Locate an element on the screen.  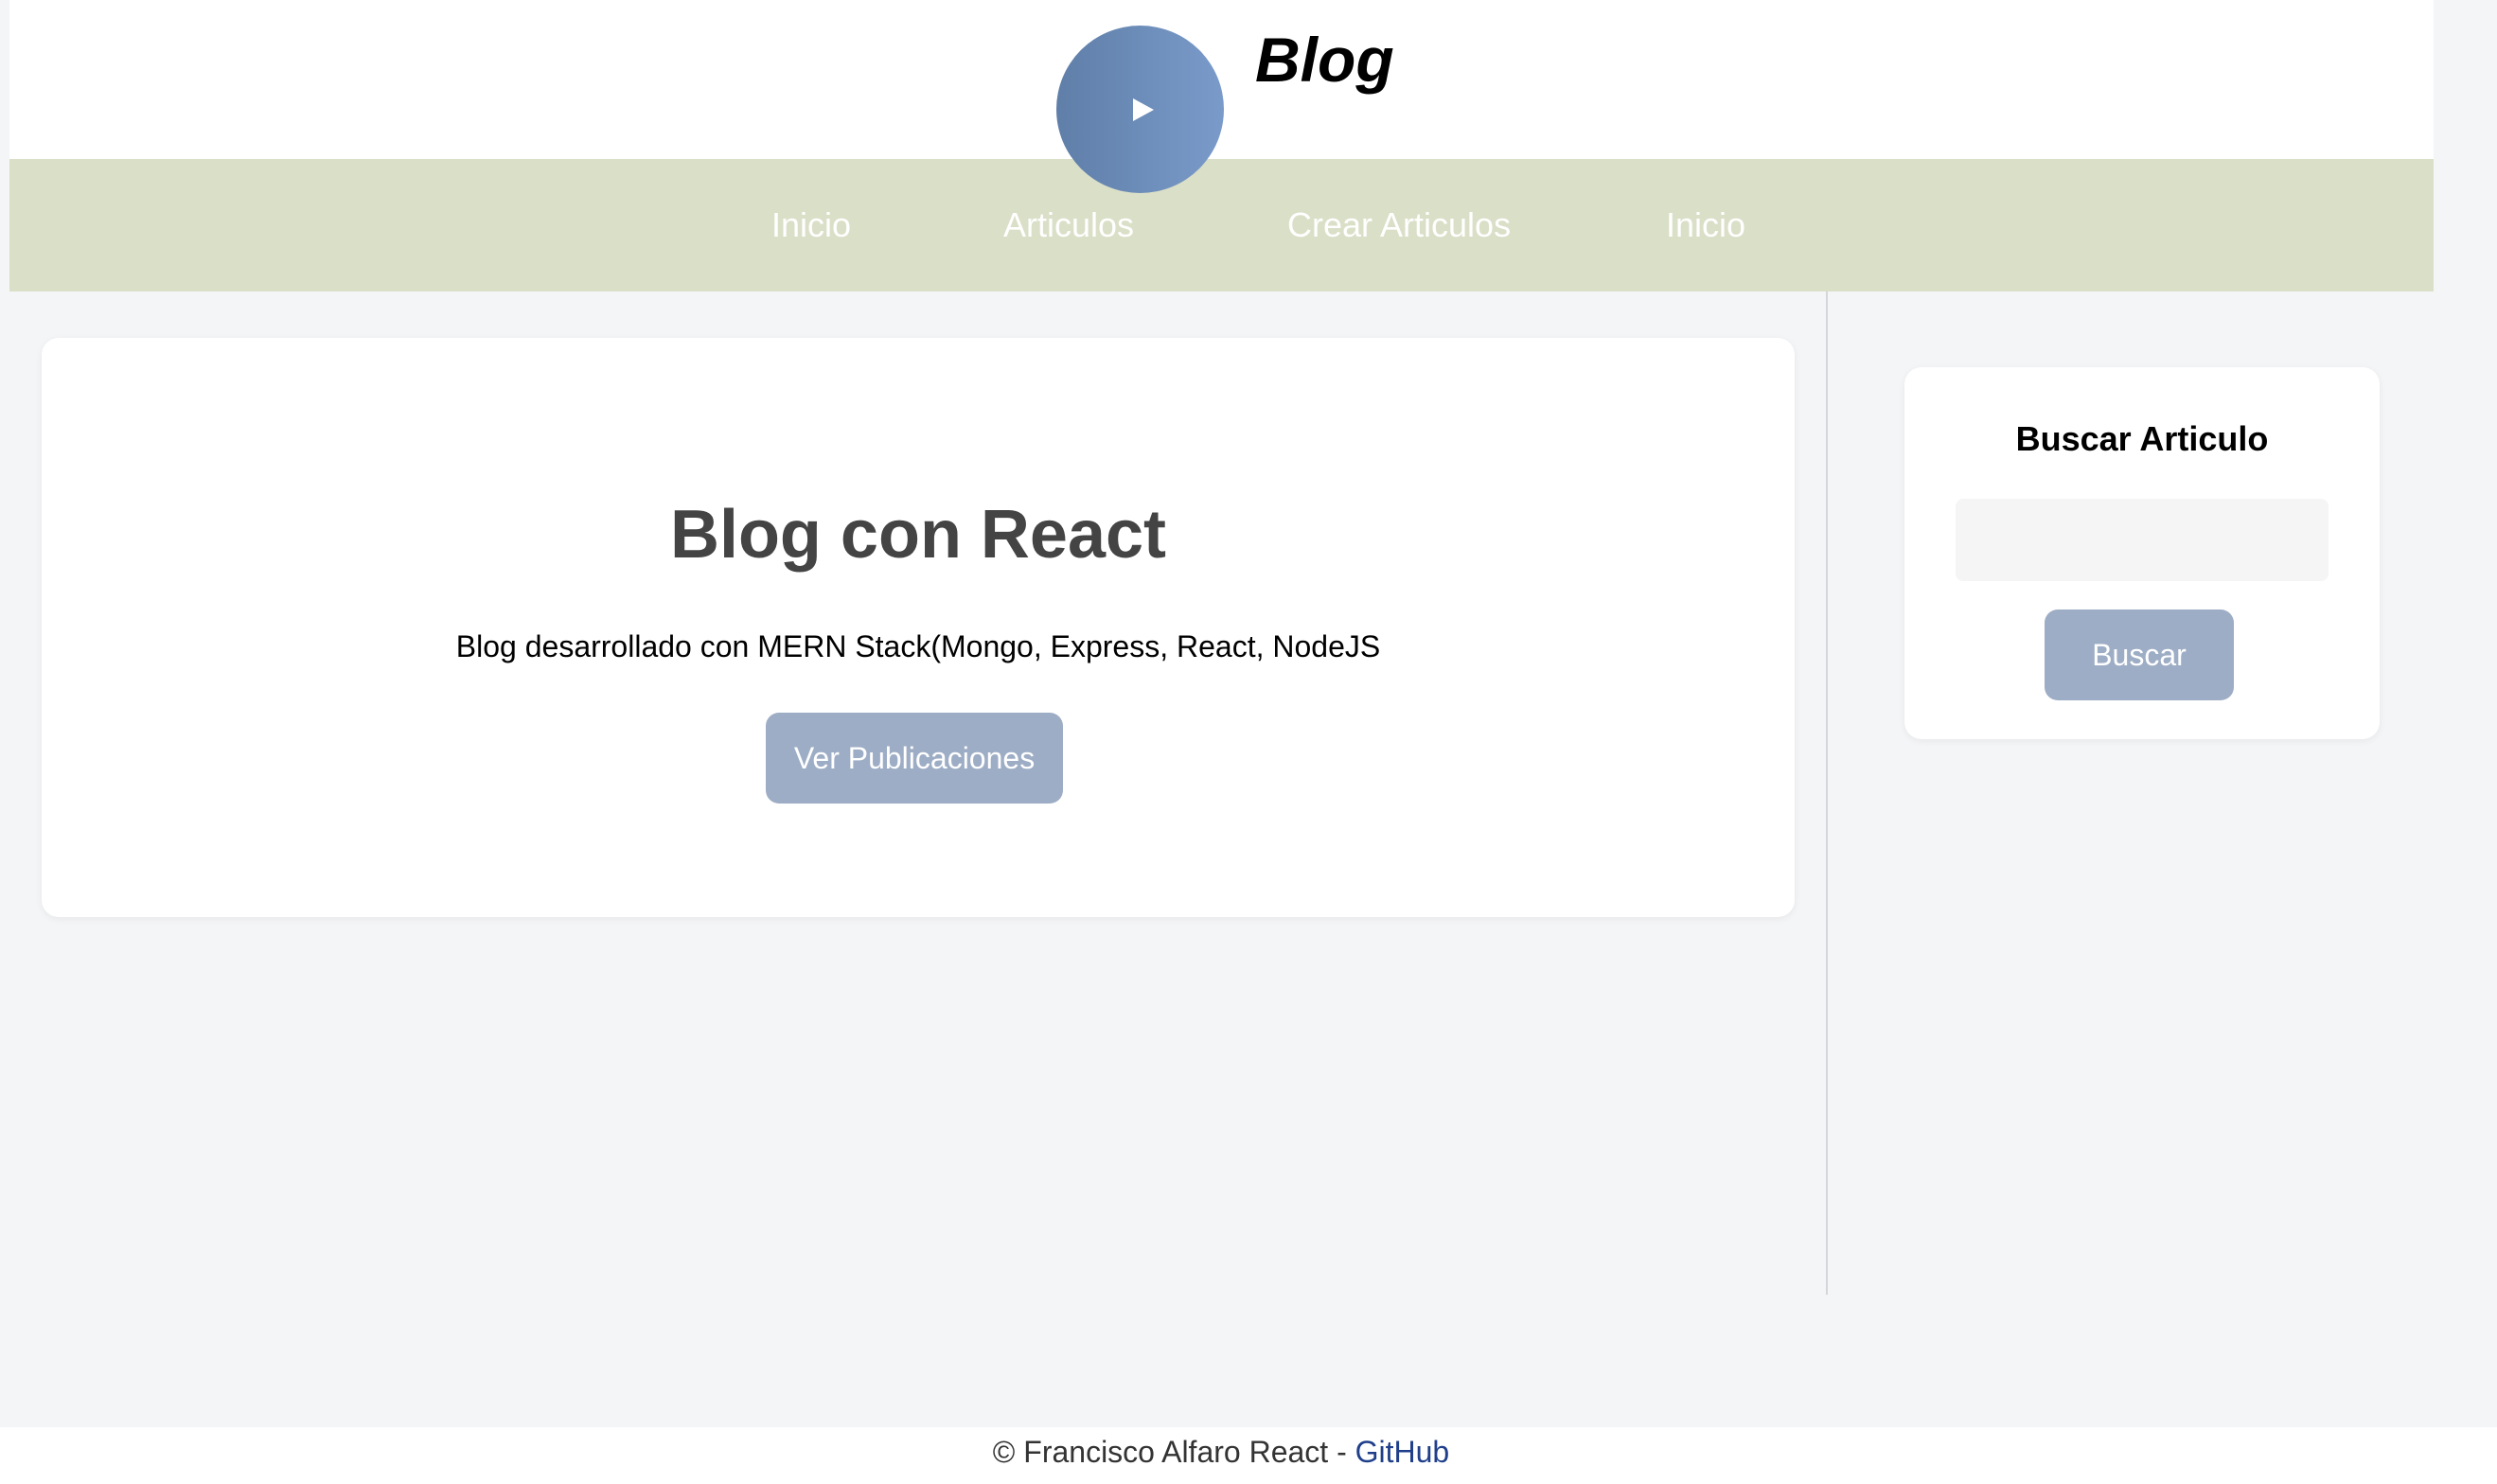
search-title: Buscar Articulo is located at coordinates (2142, 438).